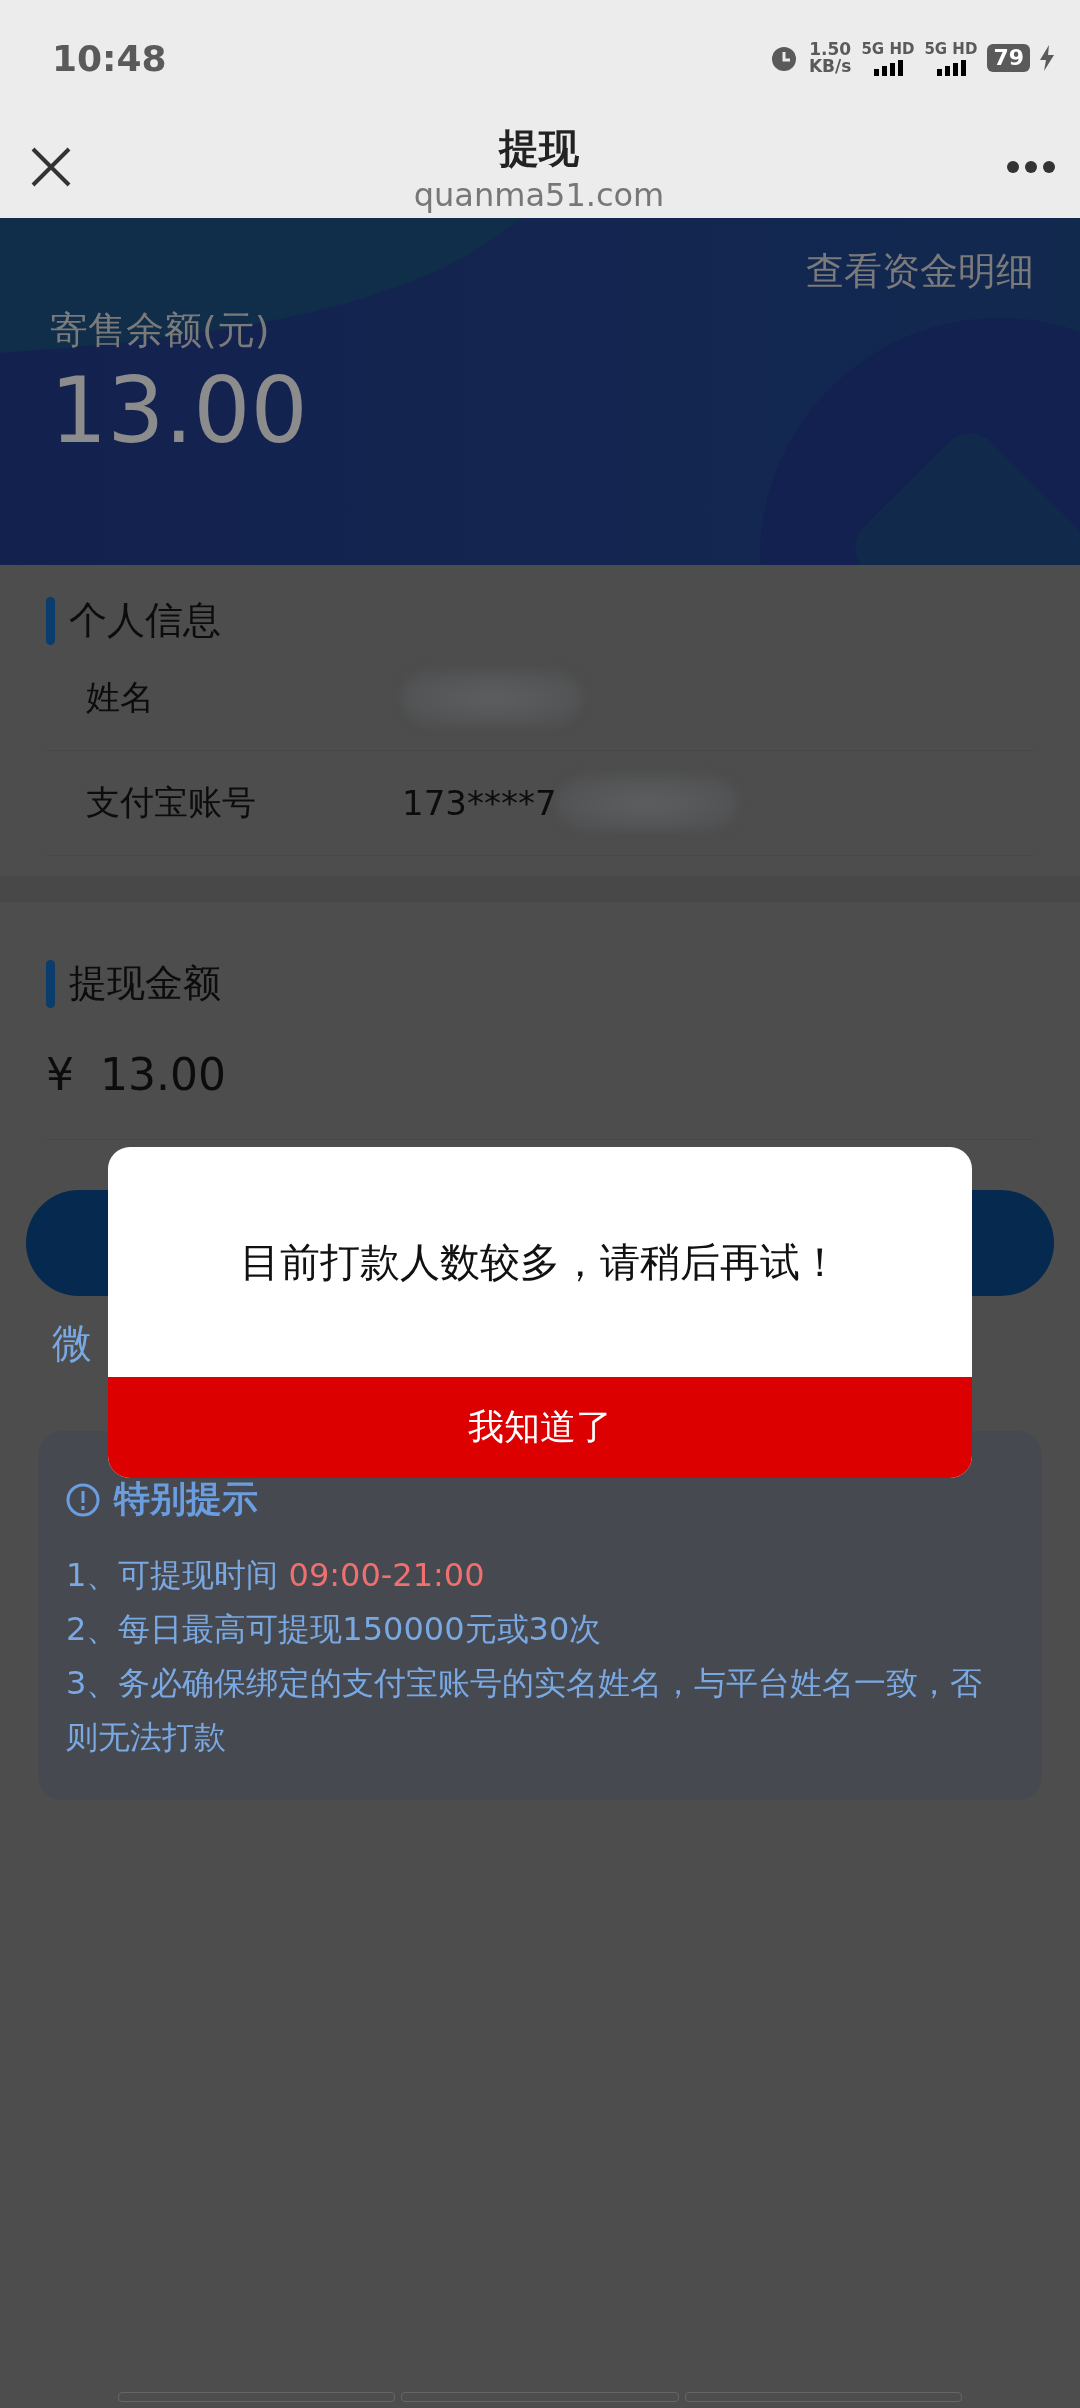  I want to click on section-title: 提现金额, so click(145, 983).